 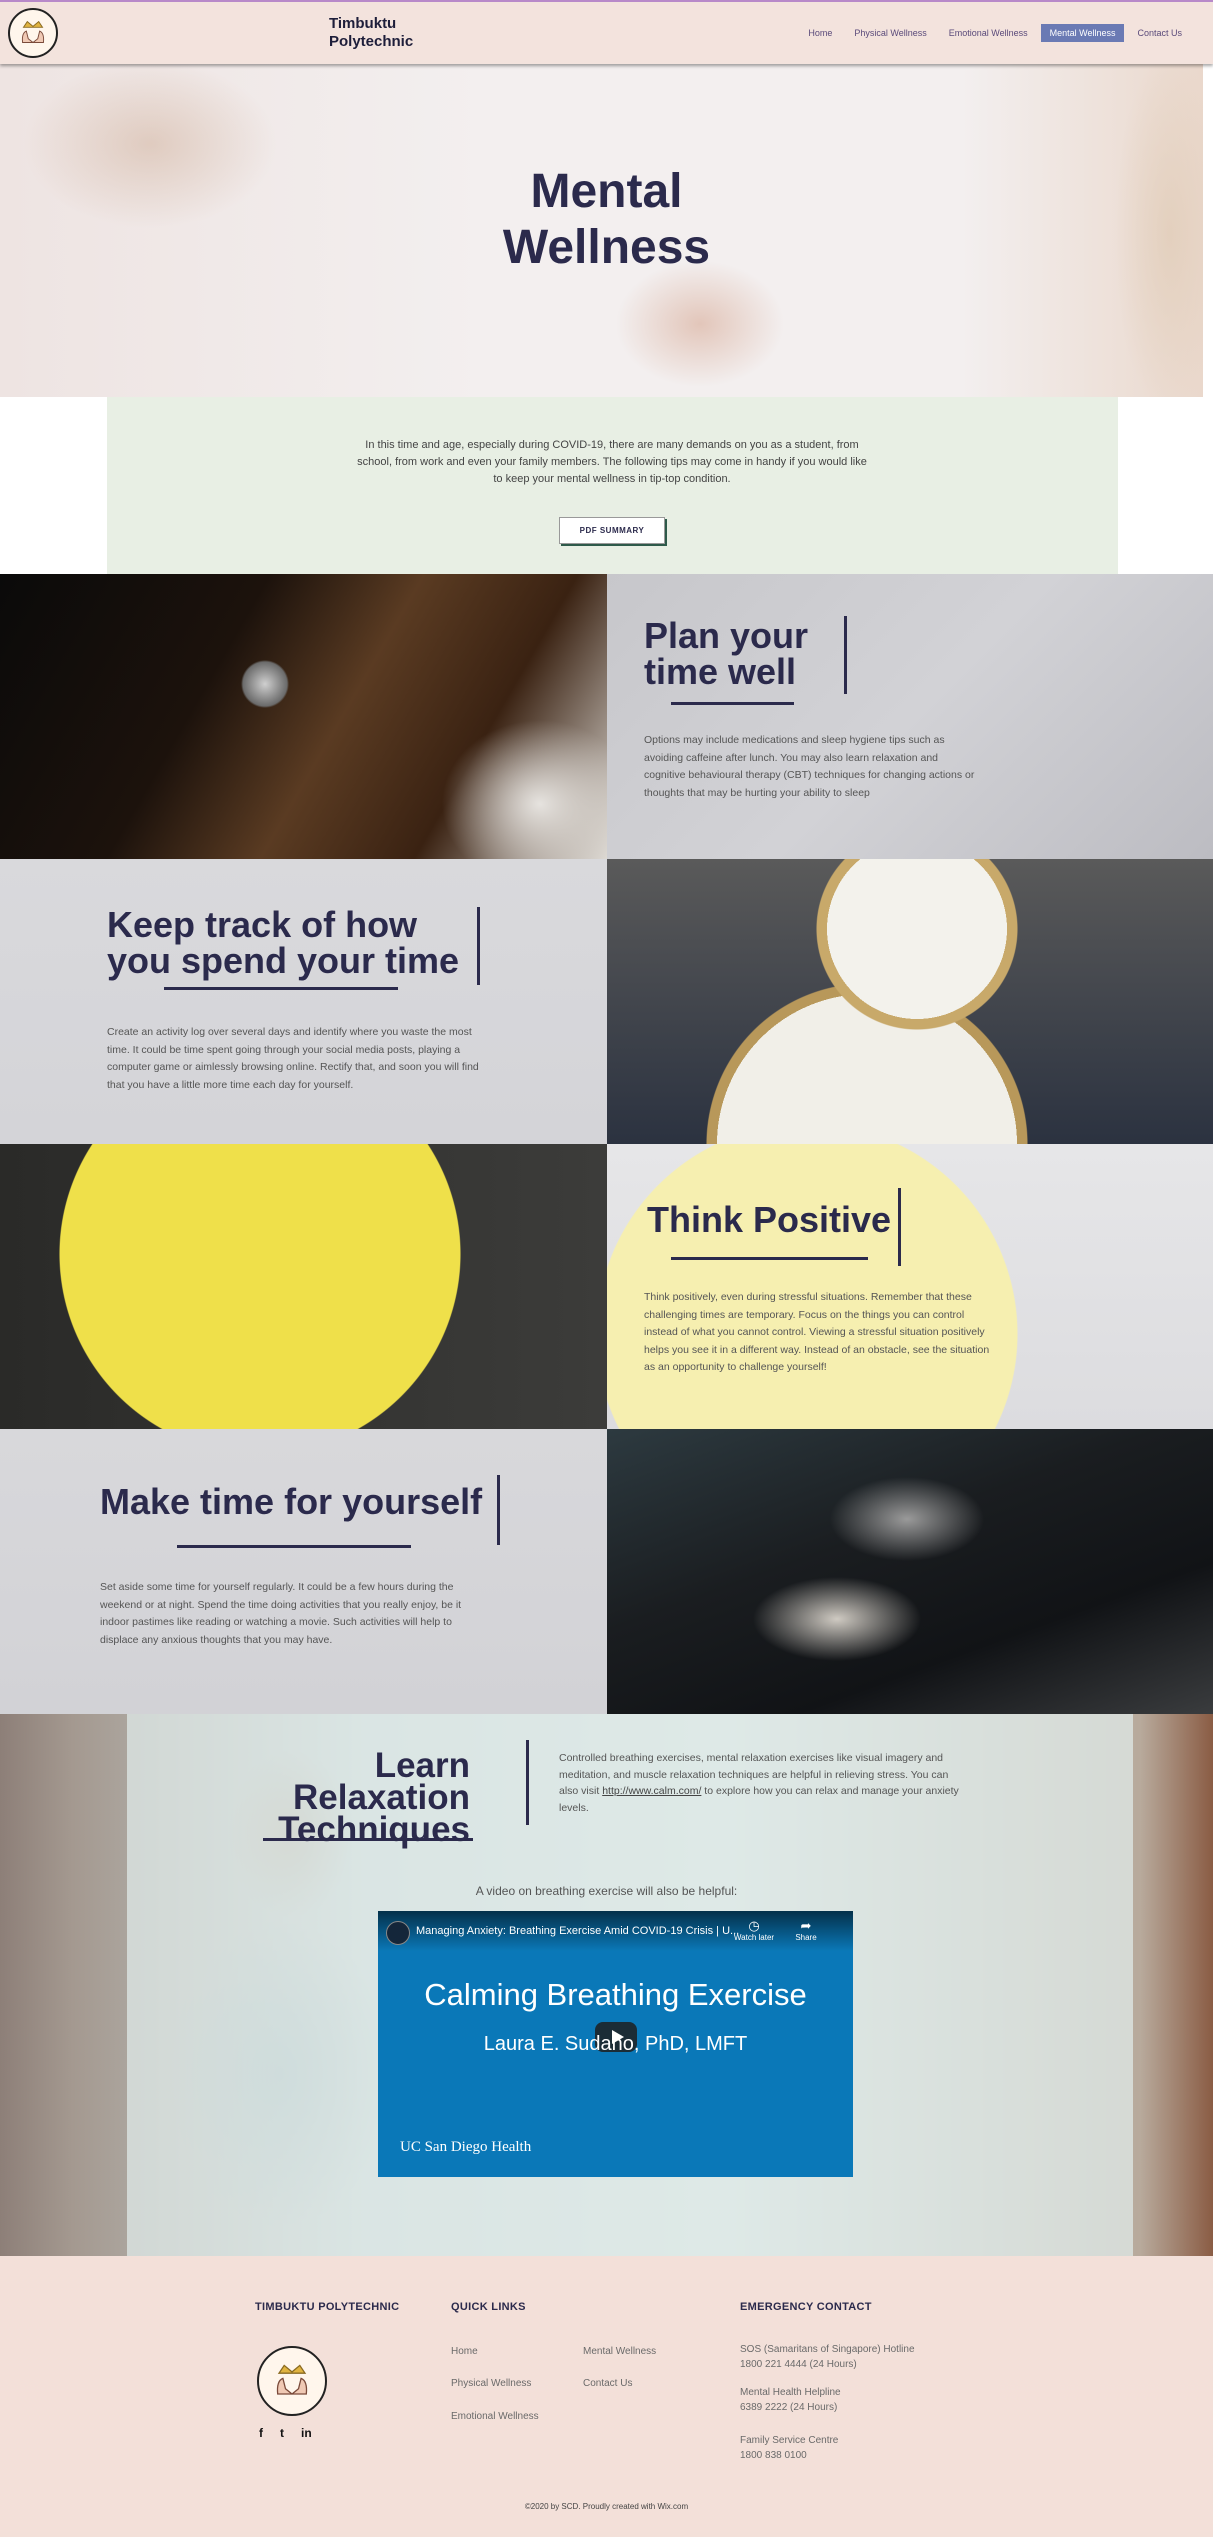 I want to click on section-title: Think Positive, so click(x=769, y=1219).